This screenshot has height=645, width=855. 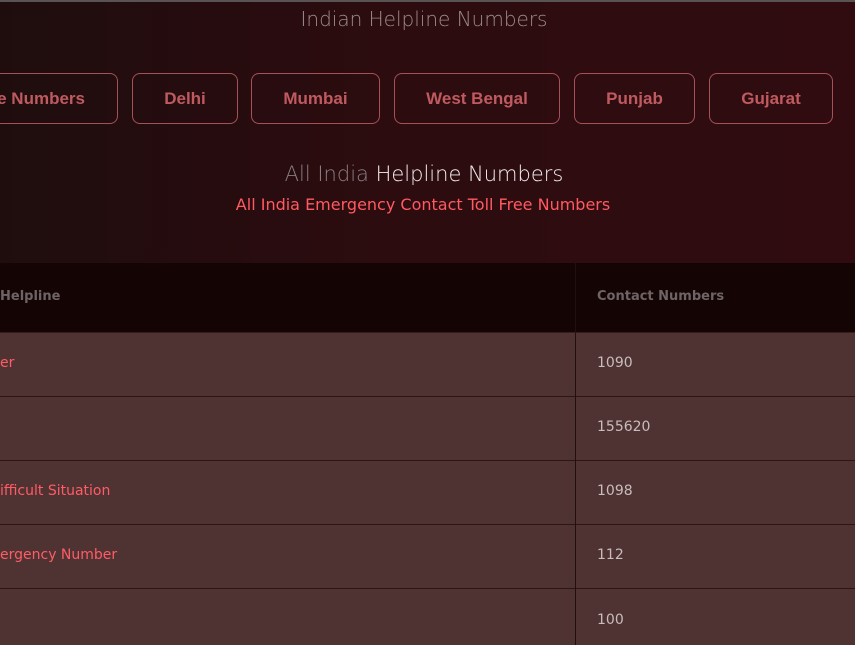 What do you see at coordinates (427, 493) in the screenshot?
I see `table-row: ifficult Situation 1098` at bounding box center [427, 493].